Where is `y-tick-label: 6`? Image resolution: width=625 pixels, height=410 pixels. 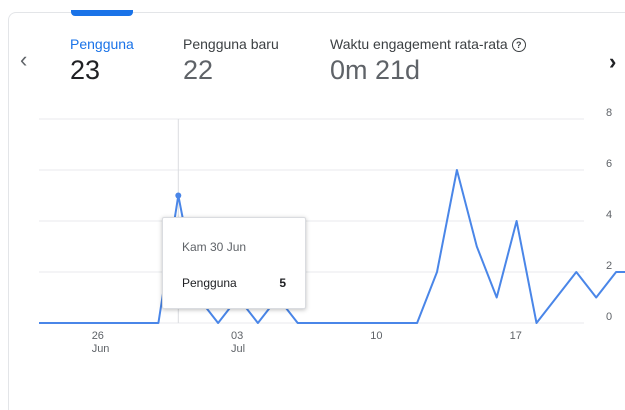 y-tick-label: 6 is located at coordinates (609, 164).